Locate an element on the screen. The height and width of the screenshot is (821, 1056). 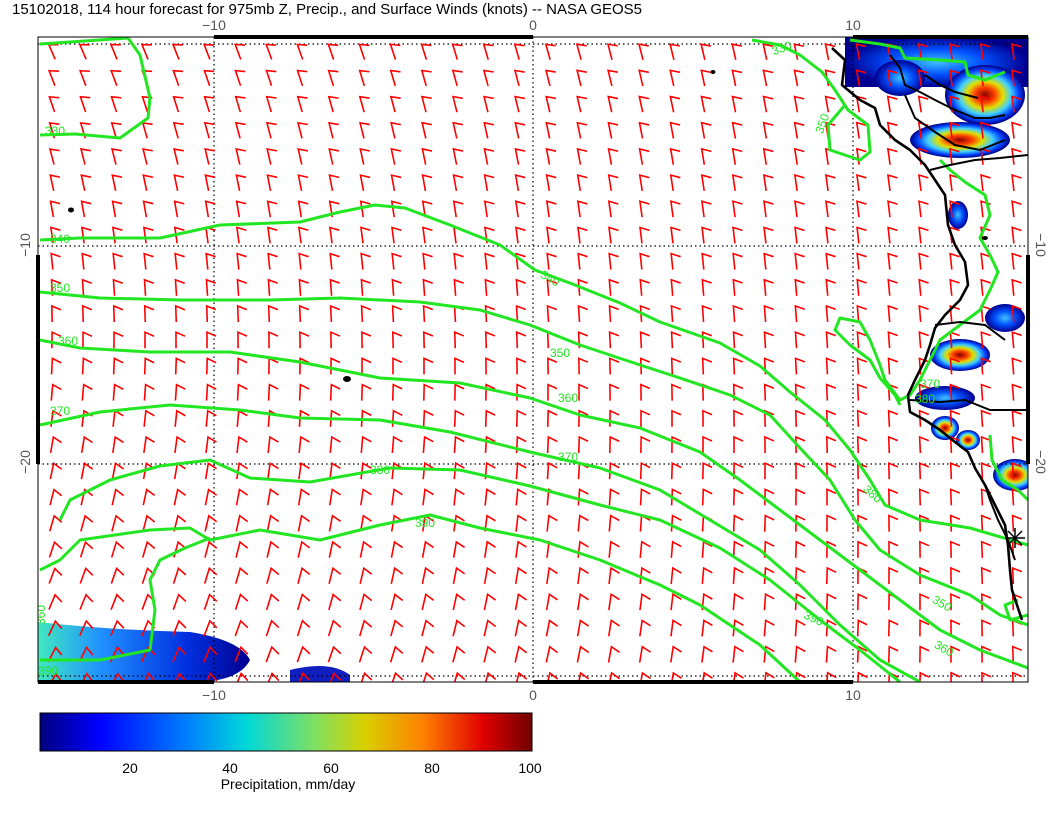
top-axis: −10 0 10 is located at coordinates (531, 25).